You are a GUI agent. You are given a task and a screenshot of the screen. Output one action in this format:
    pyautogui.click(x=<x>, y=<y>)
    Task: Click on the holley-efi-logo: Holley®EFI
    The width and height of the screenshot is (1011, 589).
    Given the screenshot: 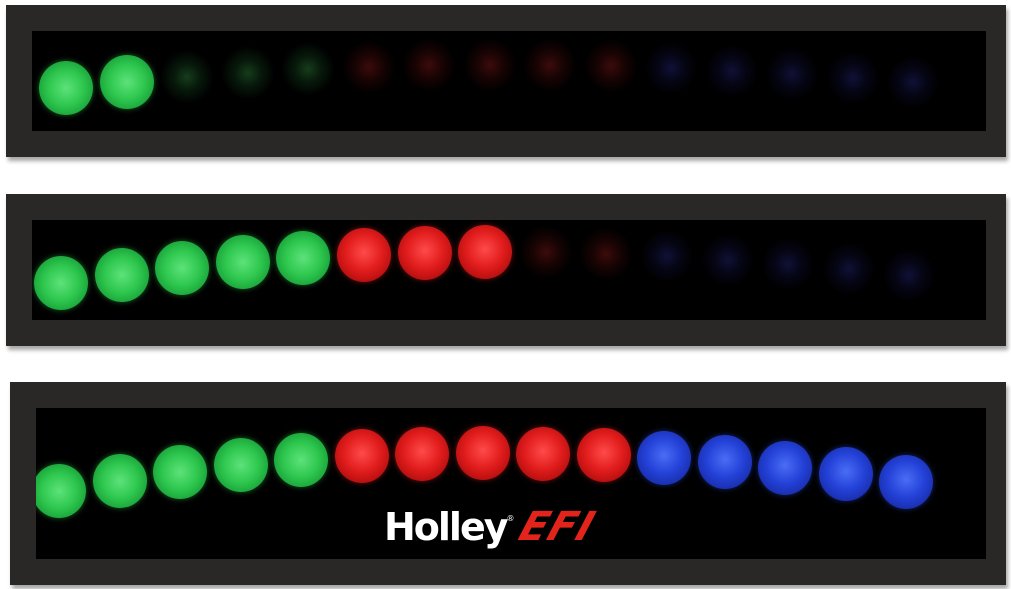 What is the action you would take?
    pyautogui.click(x=492, y=531)
    